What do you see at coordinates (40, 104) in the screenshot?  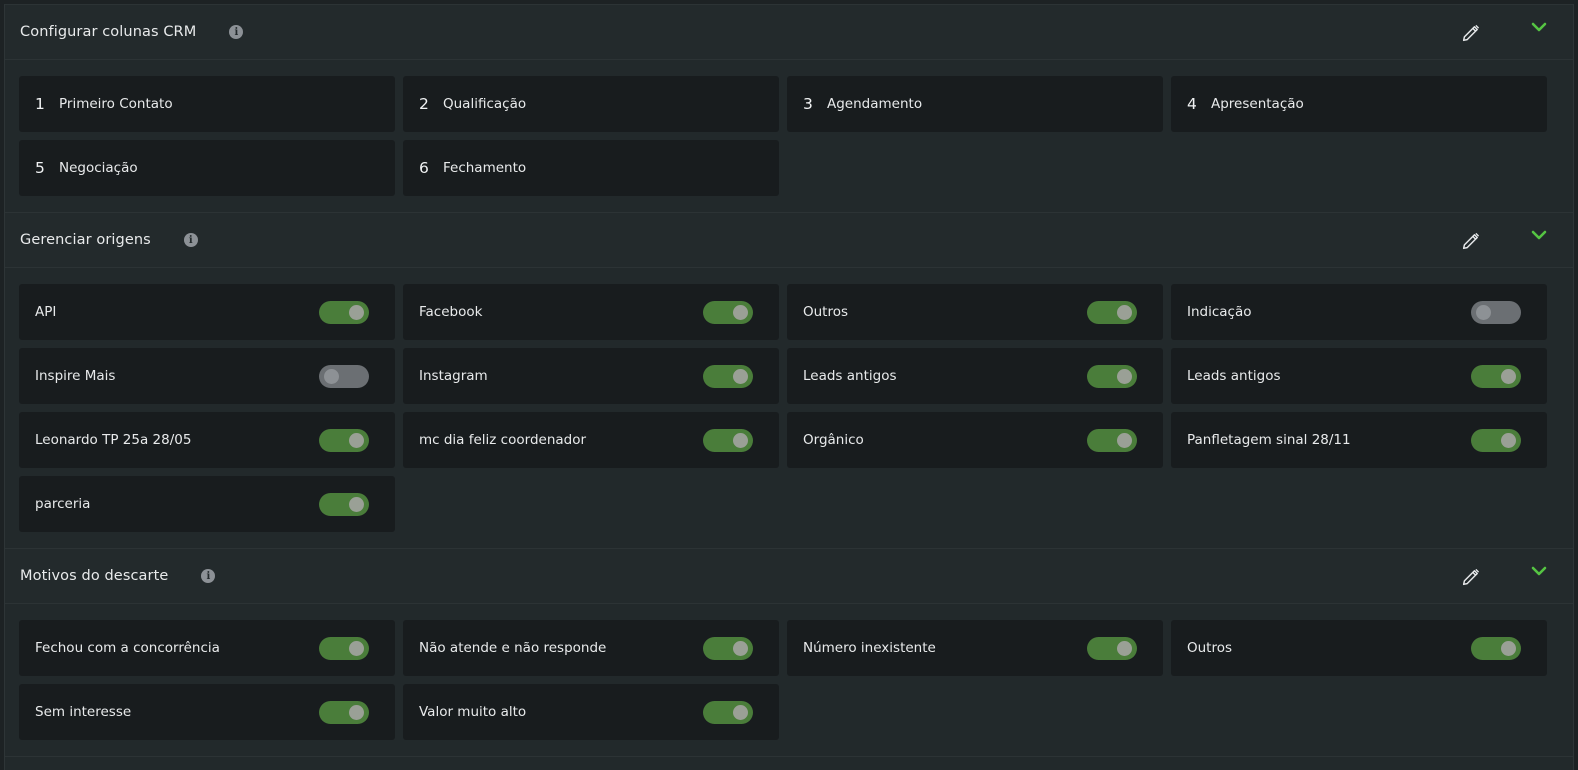 I see `column-number: 1` at bounding box center [40, 104].